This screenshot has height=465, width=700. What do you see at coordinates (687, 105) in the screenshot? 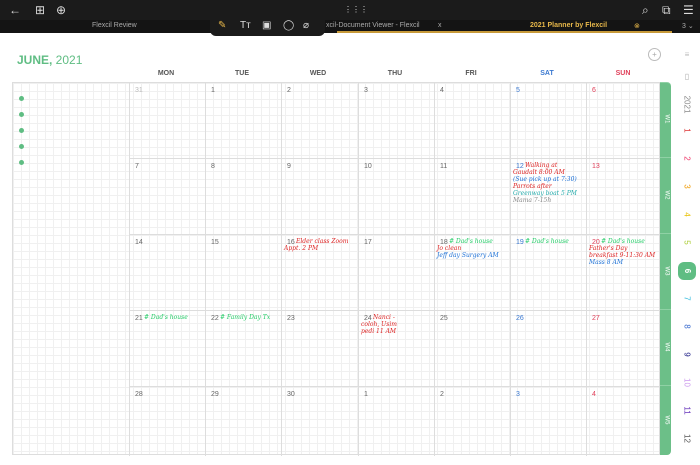
I see `year-label: 2021` at bounding box center [687, 105].